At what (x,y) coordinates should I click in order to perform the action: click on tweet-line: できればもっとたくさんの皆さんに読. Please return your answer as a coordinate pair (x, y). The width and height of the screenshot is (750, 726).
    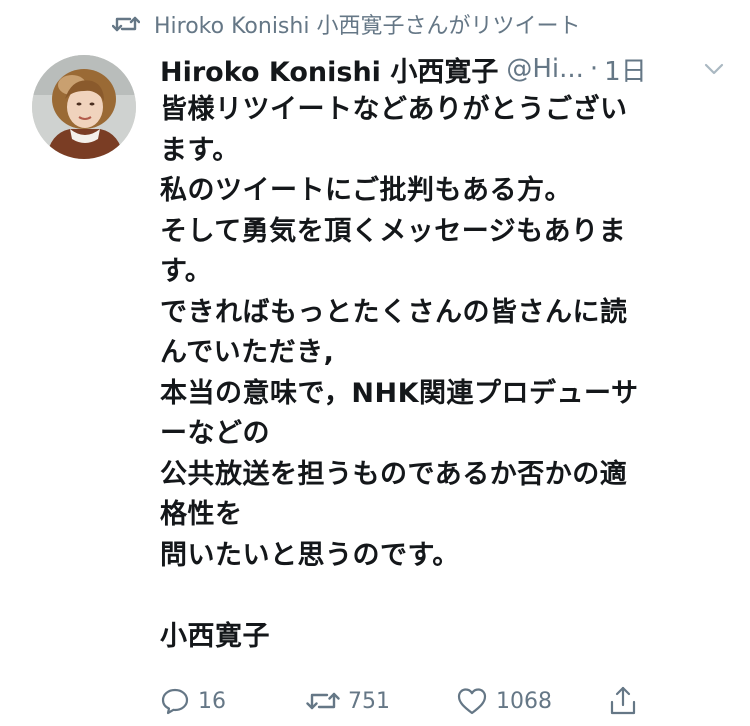
    Looking at the image, I should click on (394, 312).